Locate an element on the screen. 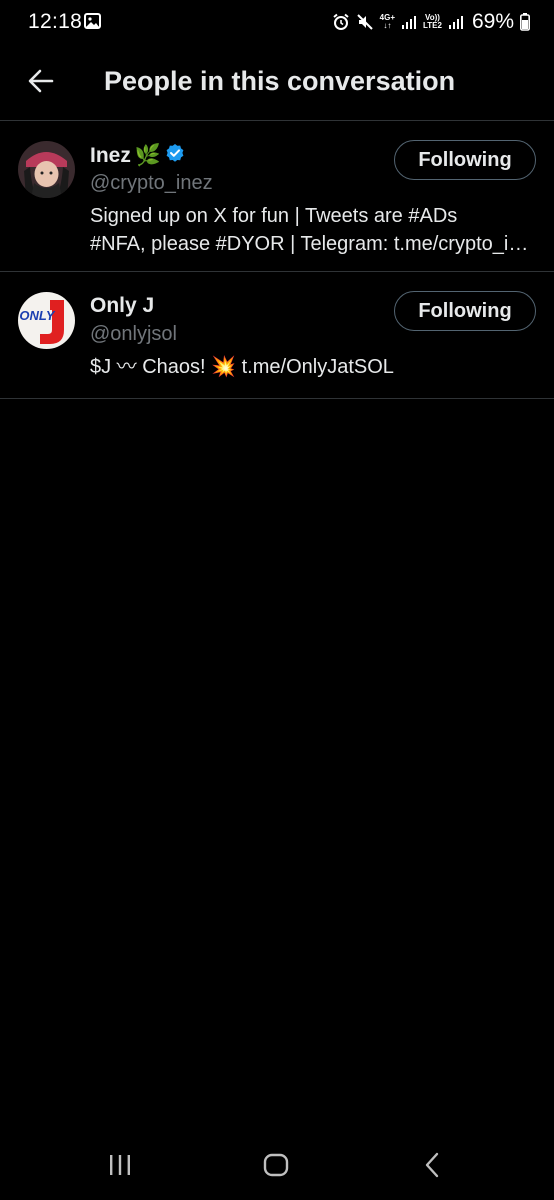 Image resolution: width=554 pixels, height=1200 pixels. user-name-line: Inez 🌿 is located at coordinates (137, 156).